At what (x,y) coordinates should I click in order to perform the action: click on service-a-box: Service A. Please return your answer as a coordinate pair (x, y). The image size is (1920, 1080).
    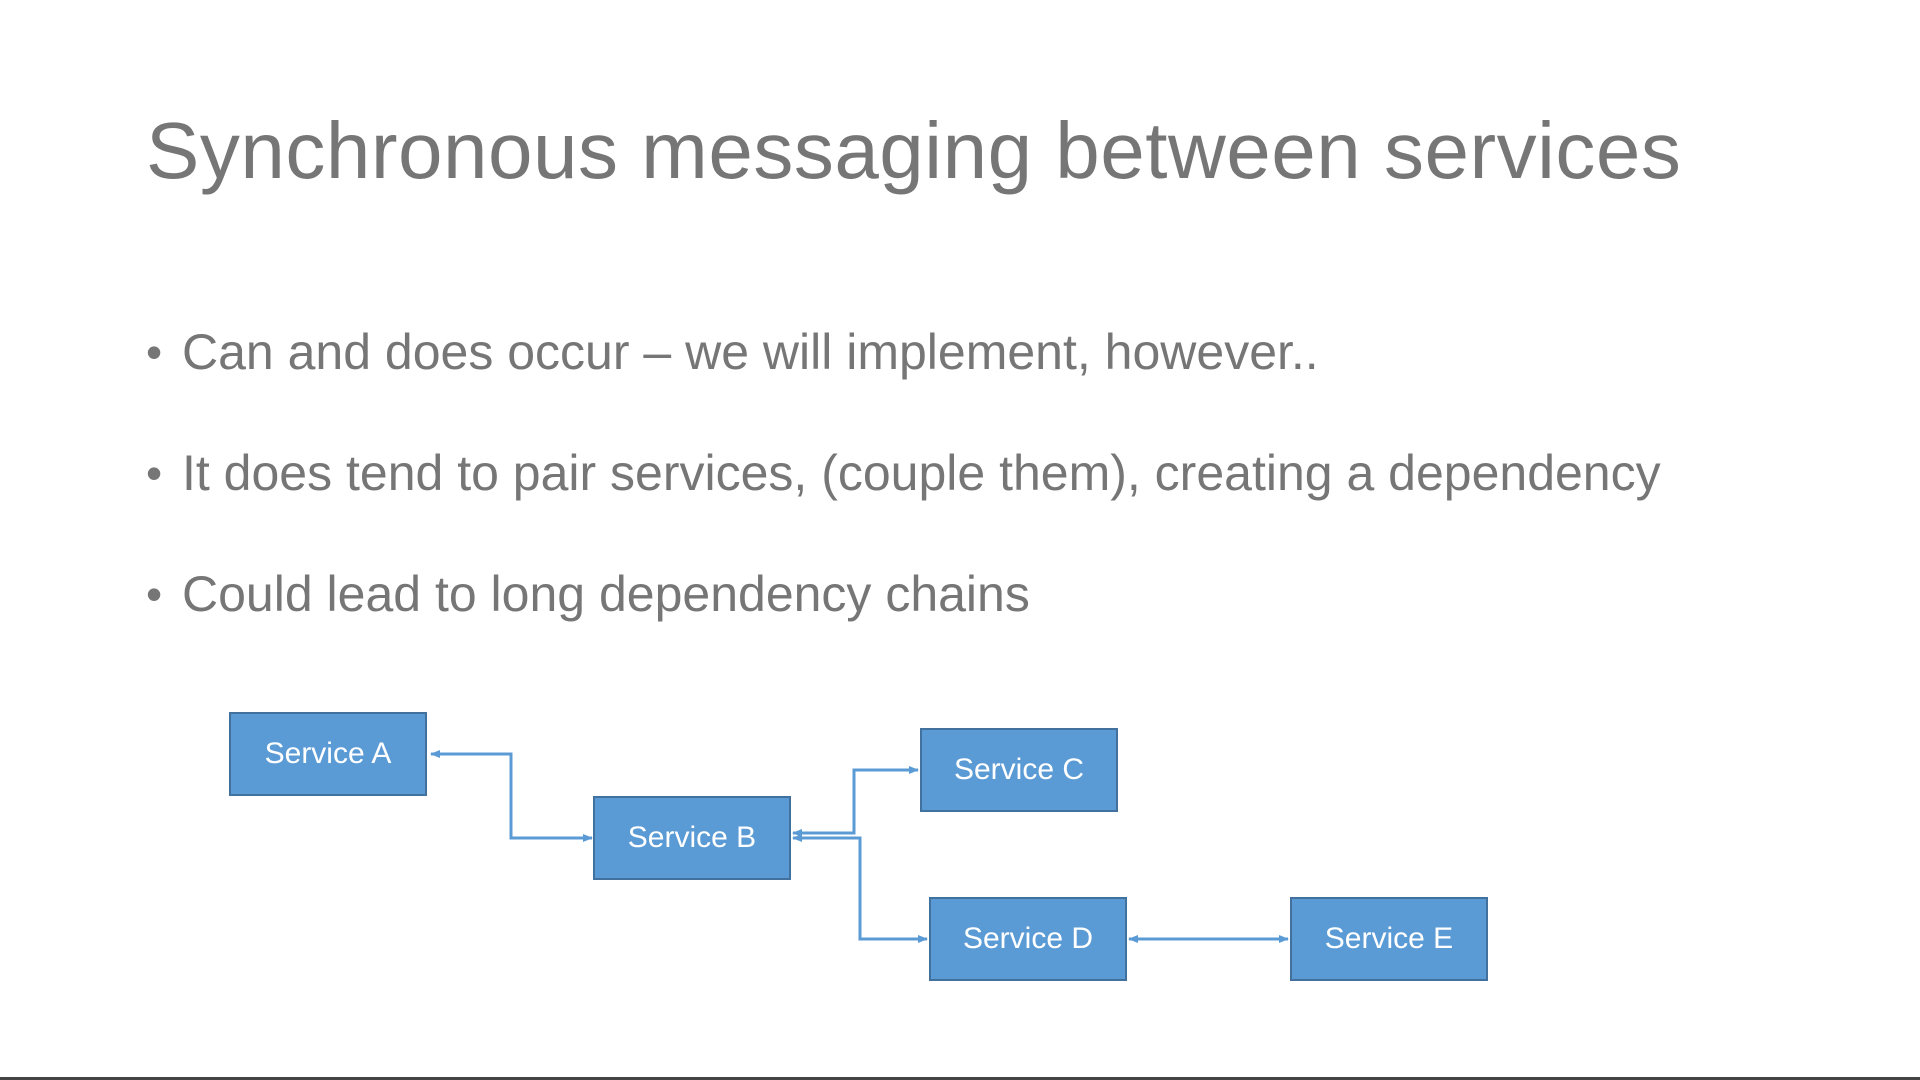
    Looking at the image, I should click on (328, 754).